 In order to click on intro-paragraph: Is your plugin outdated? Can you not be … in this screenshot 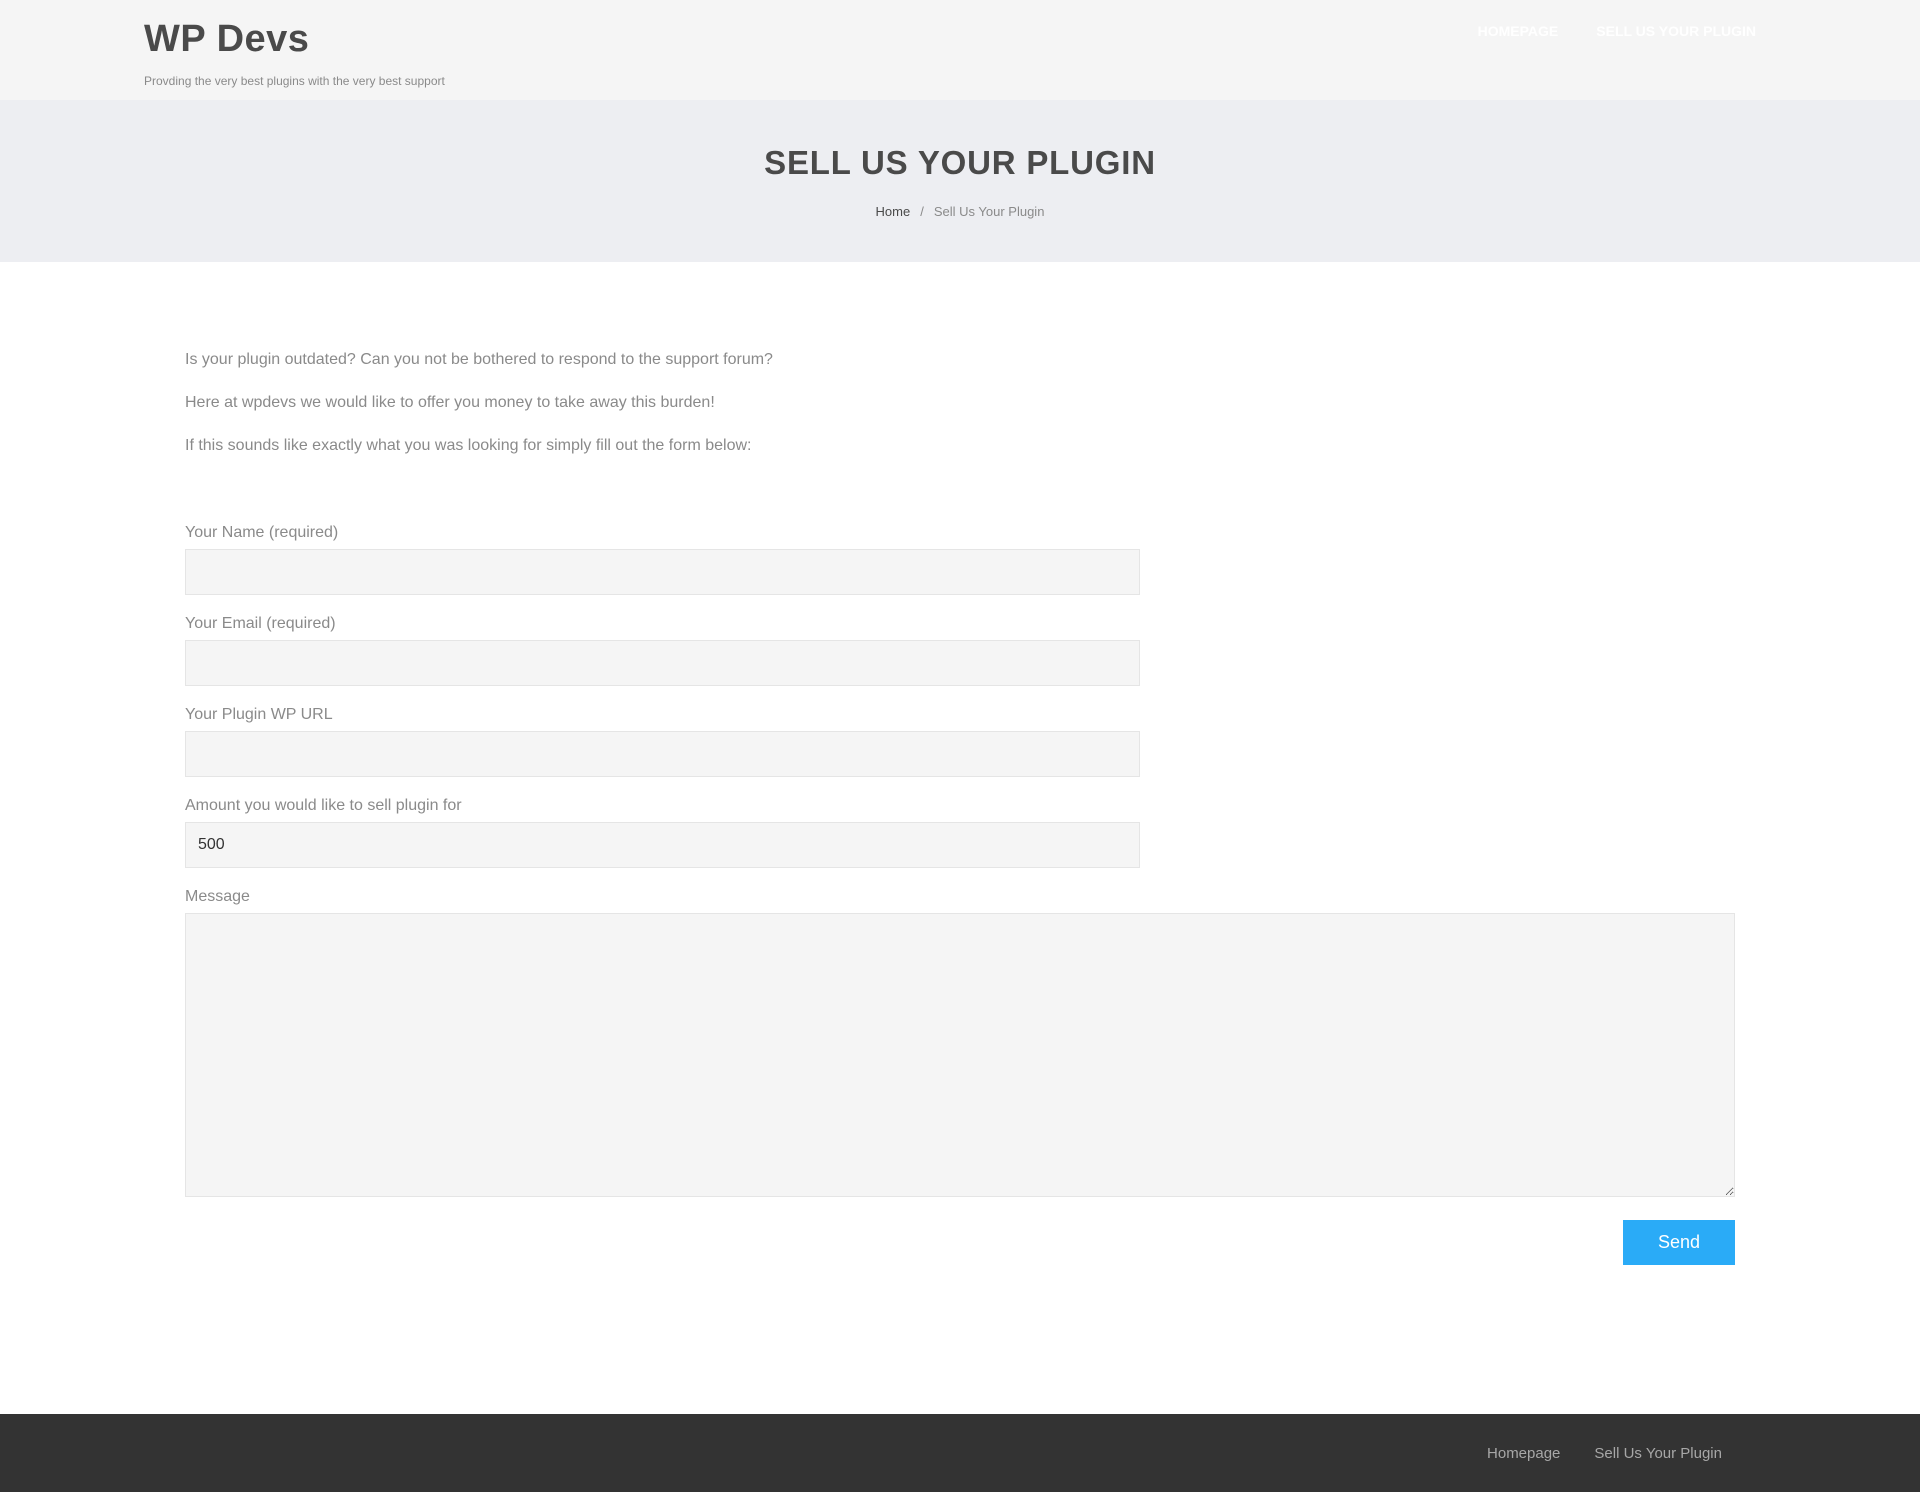, I will do `click(479, 359)`.